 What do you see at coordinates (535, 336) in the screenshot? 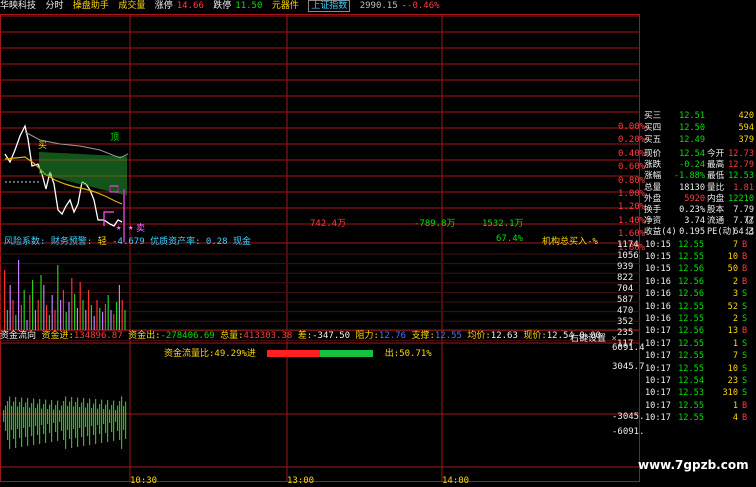
I see `now-label: 现价:` at bounding box center [535, 336].